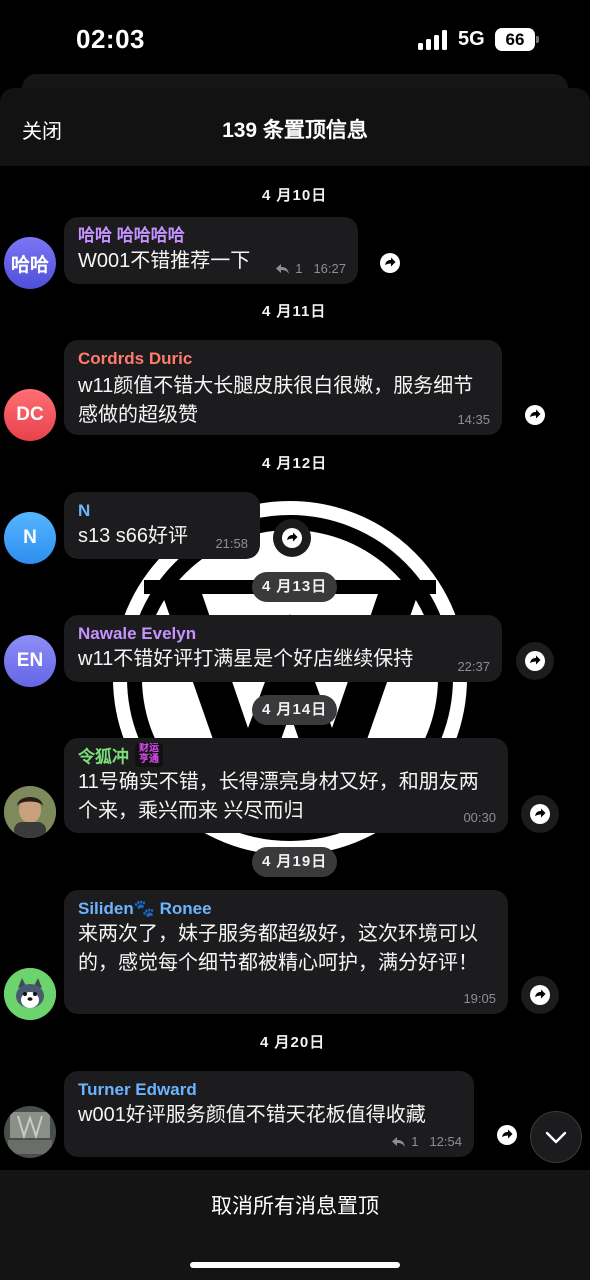 This screenshot has height=1280, width=590. Describe the element at coordinates (211, 236) in the screenshot. I see `sender-name: 哈哈 哈哈哈哈` at that location.